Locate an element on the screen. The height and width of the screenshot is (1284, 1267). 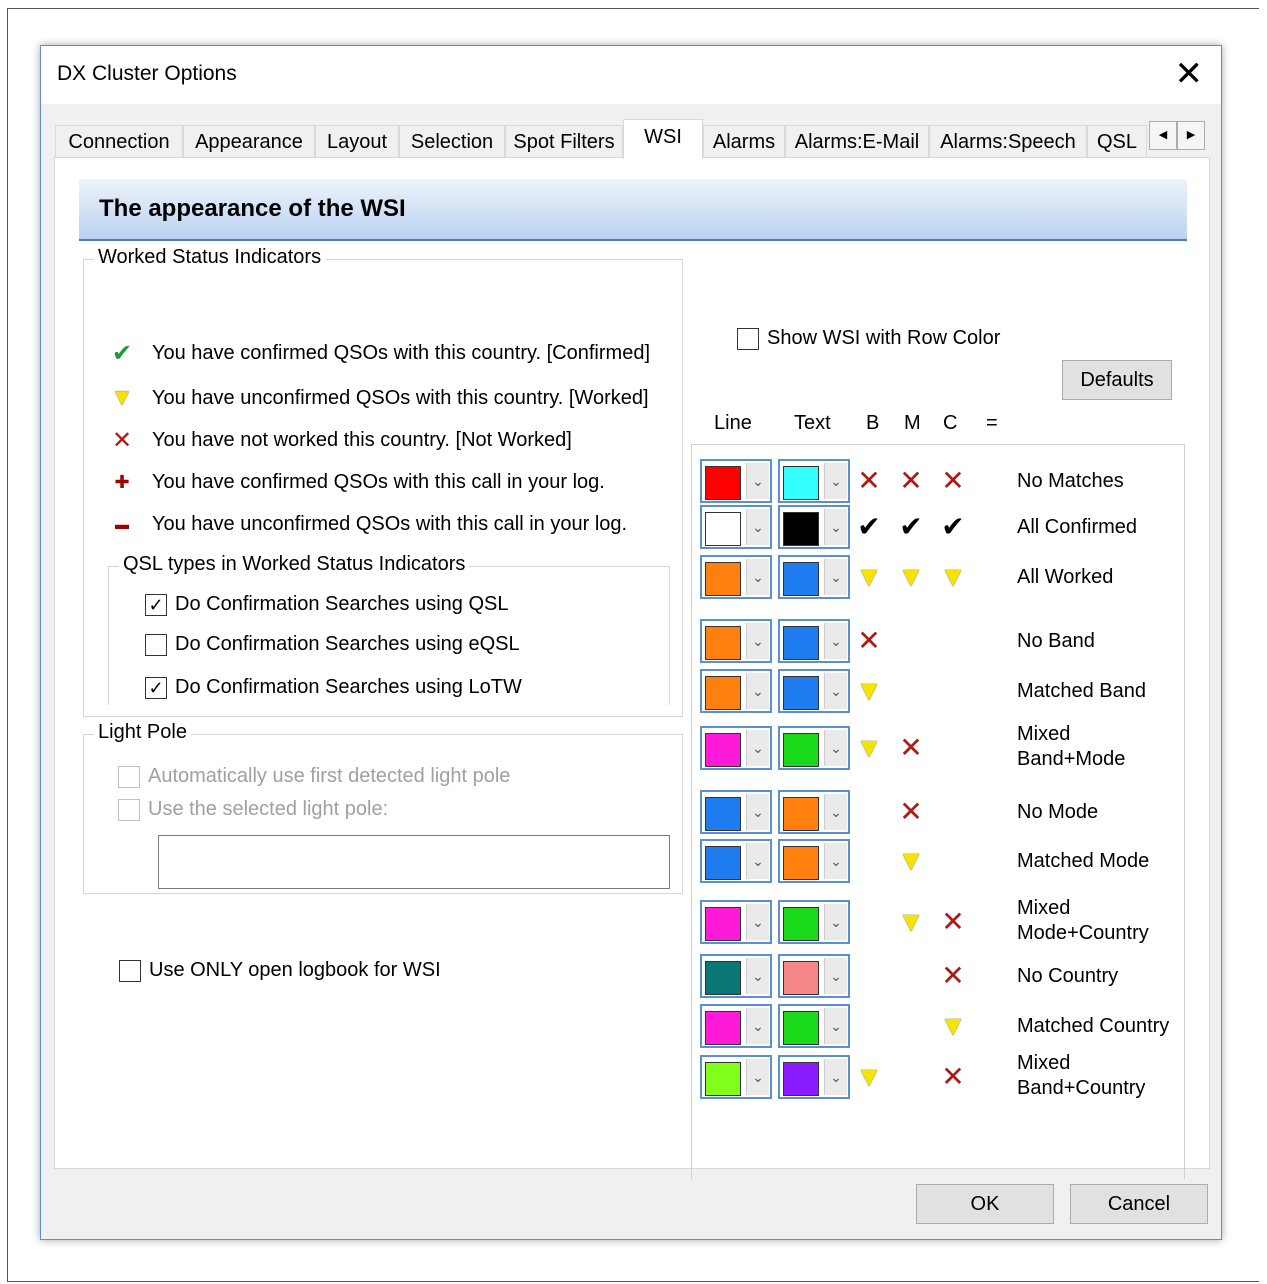
show-row-color-checkbox: Show WSI with Row Color is located at coordinates (868, 338).